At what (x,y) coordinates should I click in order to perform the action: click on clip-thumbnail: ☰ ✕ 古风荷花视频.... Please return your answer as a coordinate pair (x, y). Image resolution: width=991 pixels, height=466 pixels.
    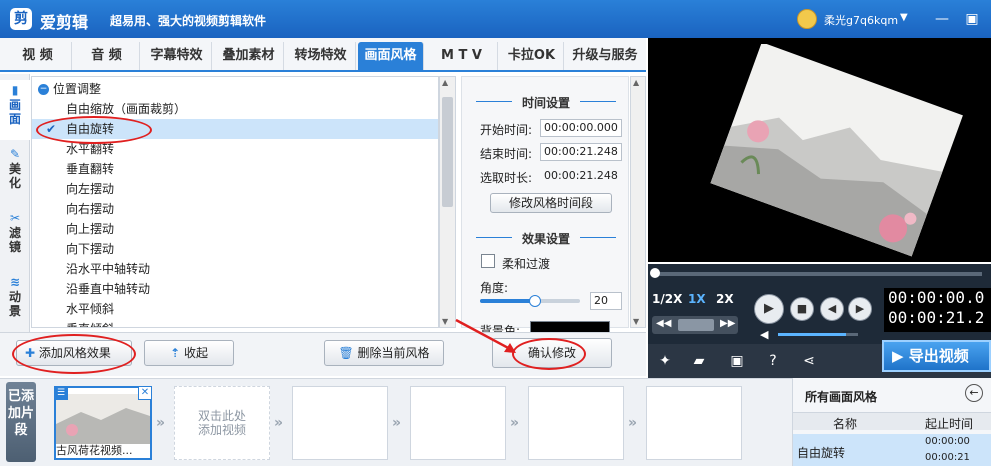
    Looking at the image, I should click on (103, 423).